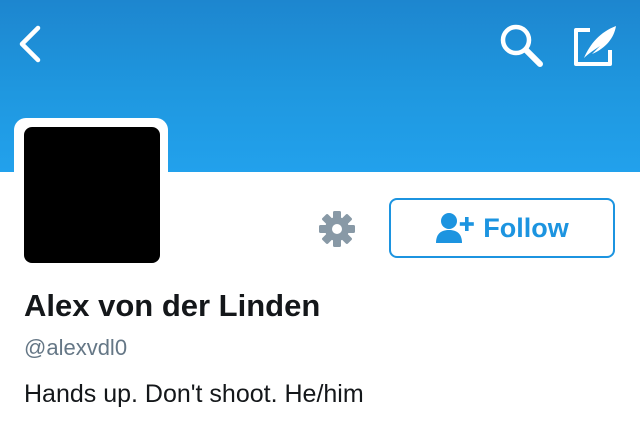  I want to click on compose-tweet-button, so click(596, 46).